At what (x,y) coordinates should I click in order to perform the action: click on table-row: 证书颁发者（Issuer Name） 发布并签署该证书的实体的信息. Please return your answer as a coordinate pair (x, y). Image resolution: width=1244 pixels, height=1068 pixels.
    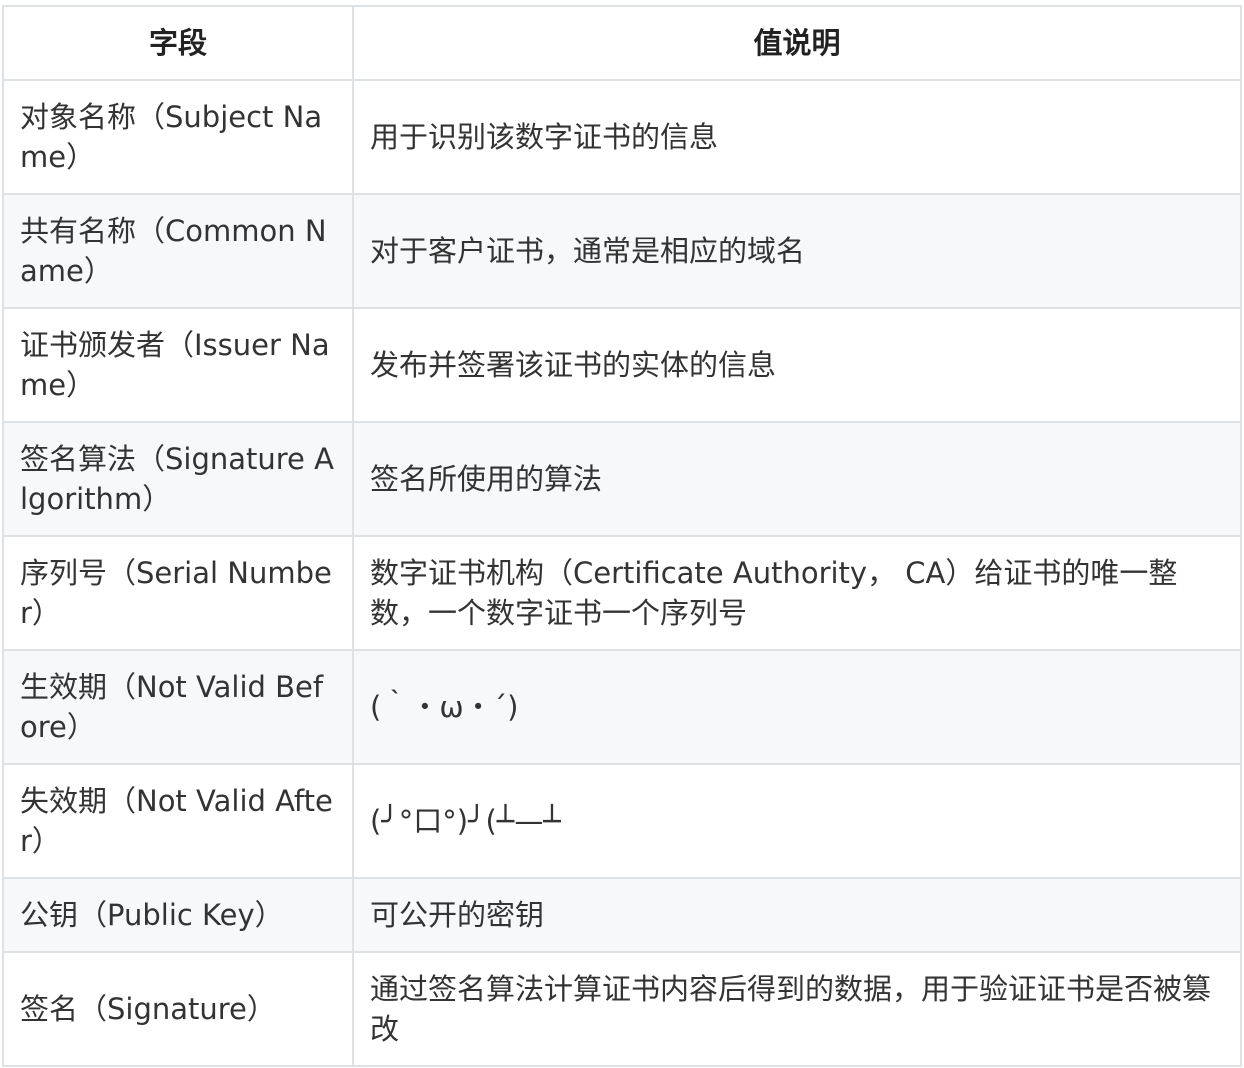
    Looking at the image, I should click on (622, 365).